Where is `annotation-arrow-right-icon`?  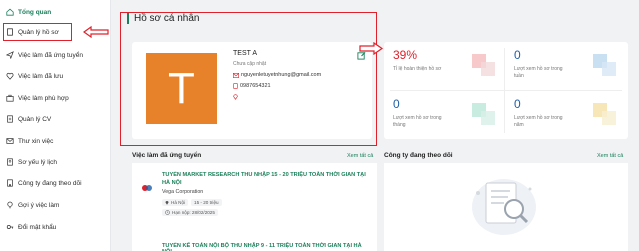
annotation-arrow-right-icon is located at coordinates (371, 48).